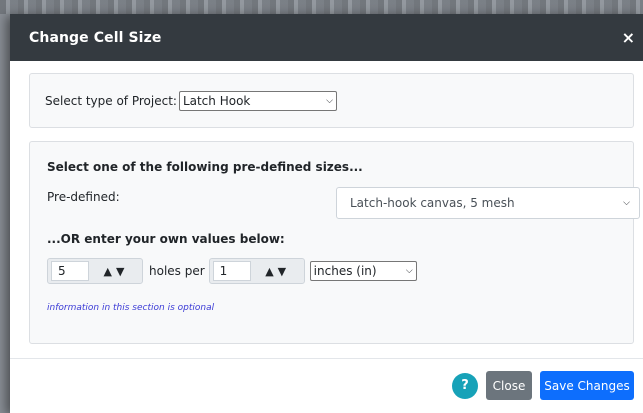 The height and width of the screenshot is (413, 643). What do you see at coordinates (432, 203) in the screenshot?
I see `predefined-value: Latch-hook canvas, 5 mesh` at bounding box center [432, 203].